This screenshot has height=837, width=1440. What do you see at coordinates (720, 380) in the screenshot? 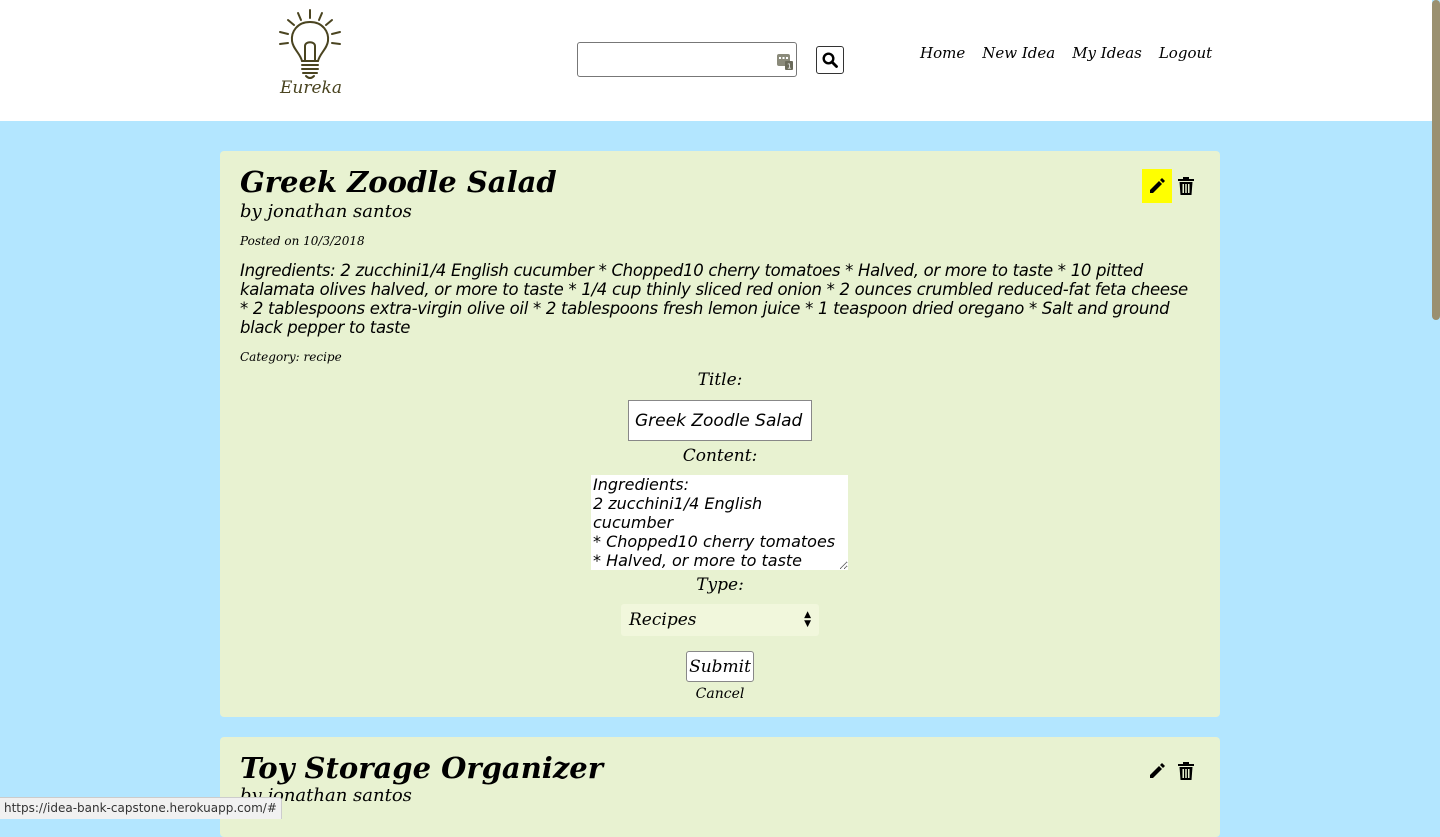
I see `title-label: Title:` at bounding box center [720, 380].